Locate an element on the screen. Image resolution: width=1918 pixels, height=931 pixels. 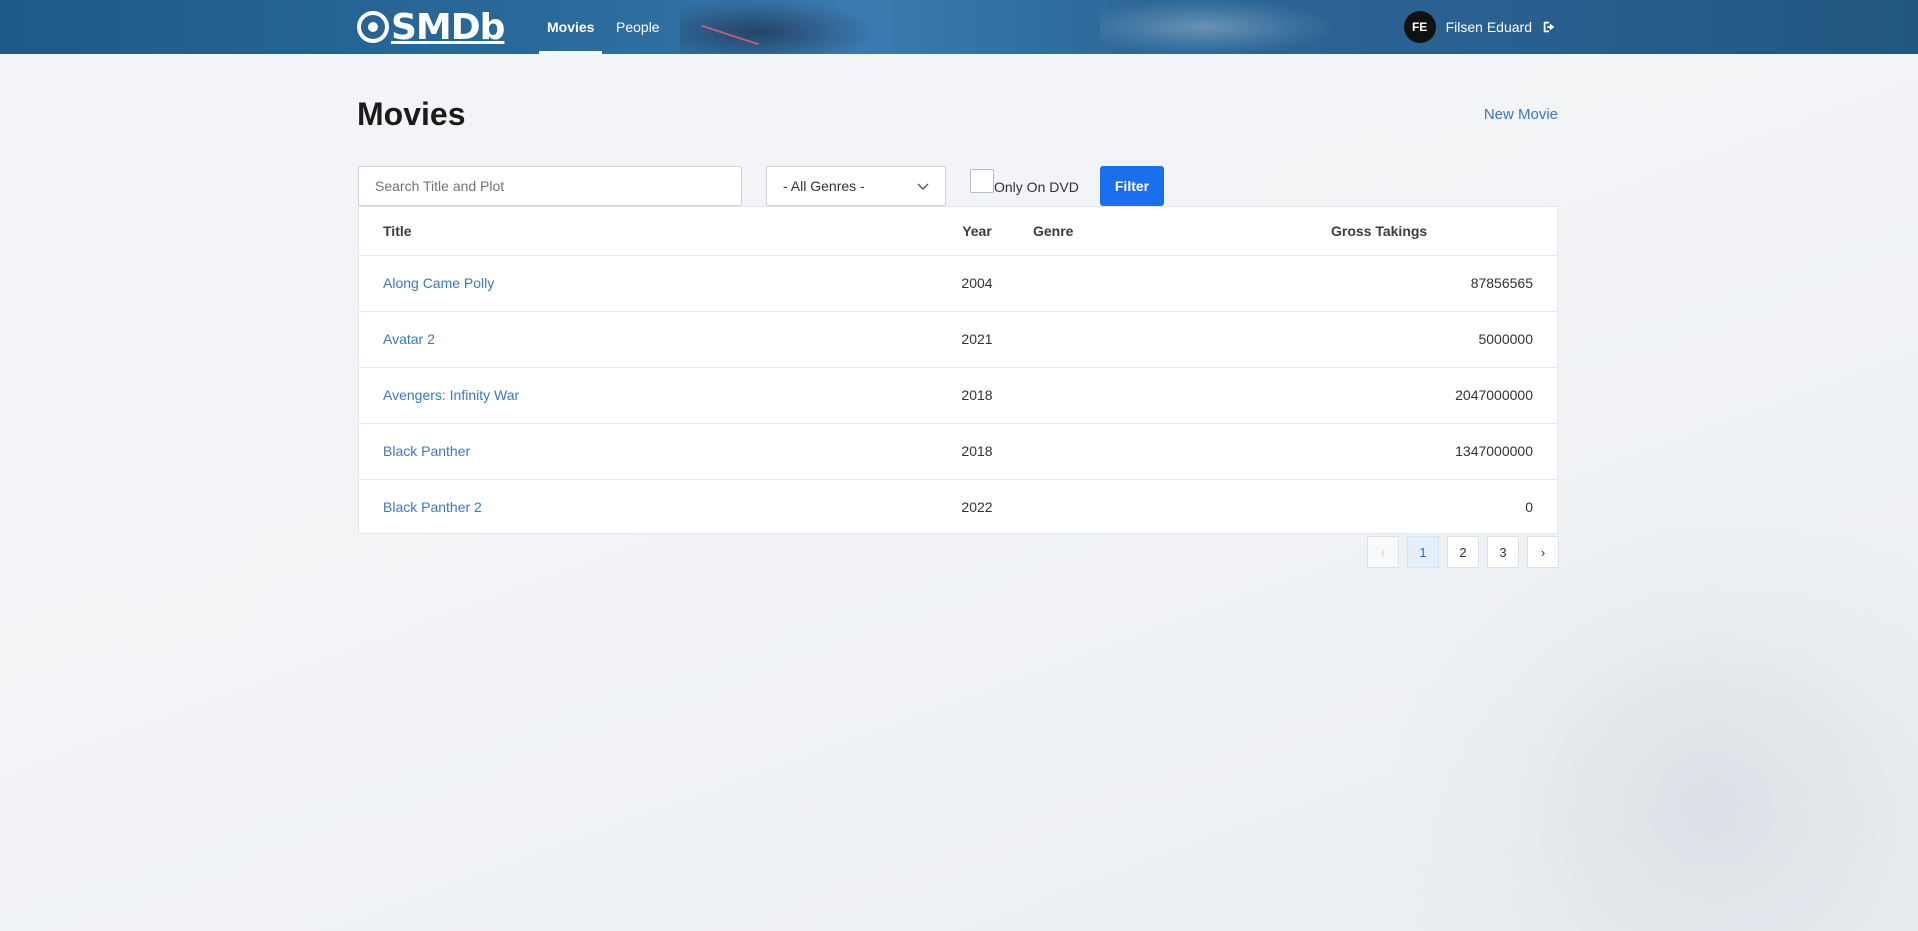
movie-title-link: Black Panther 2 is located at coordinates (432, 507).